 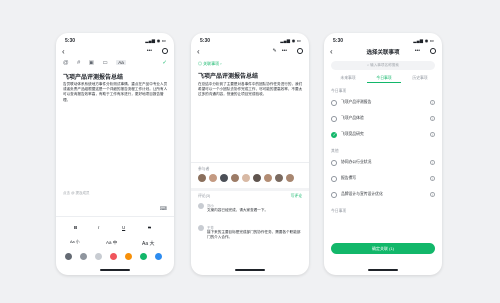 What do you see at coordinates (111, 243) in the screenshot?
I see `size-mid-button: Aa 中` at bounding box center [111, 243].